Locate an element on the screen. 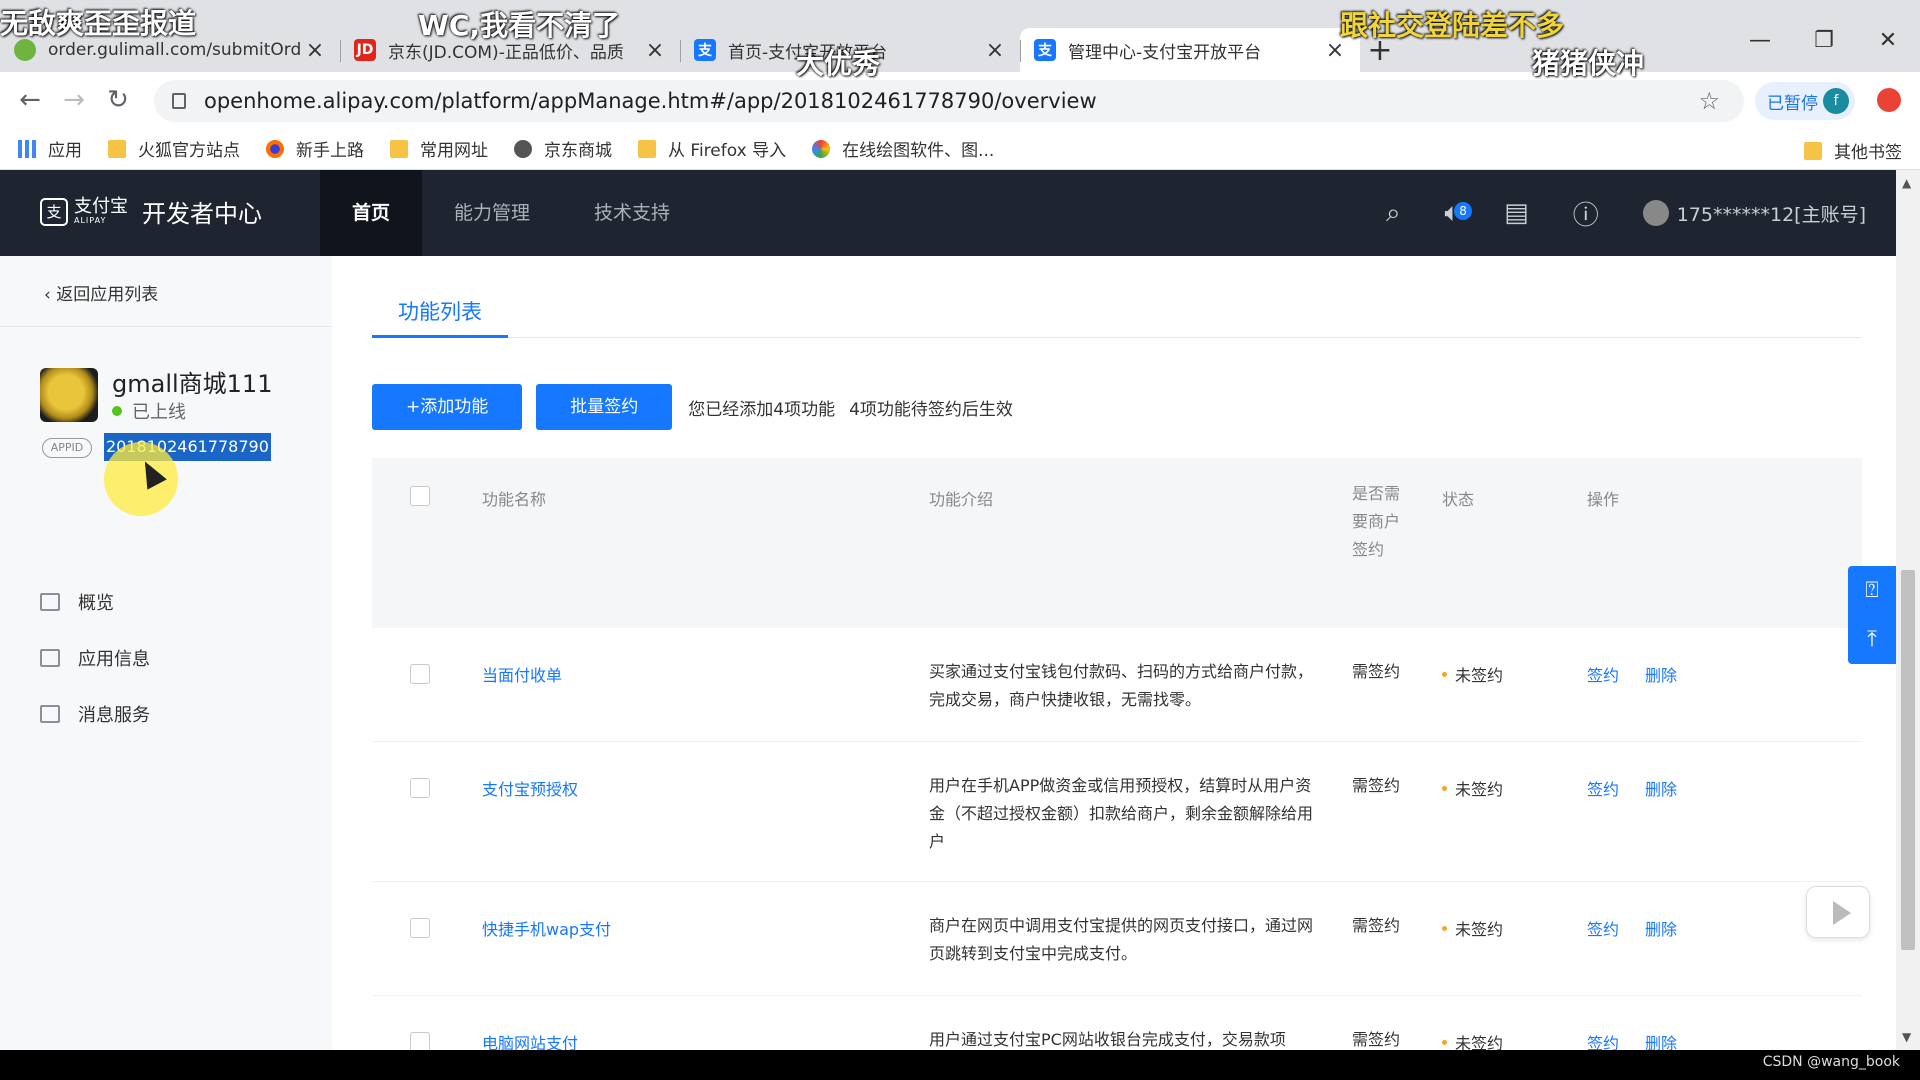  bookmark-label: 常用网址 is located at coordinates (454, 151).